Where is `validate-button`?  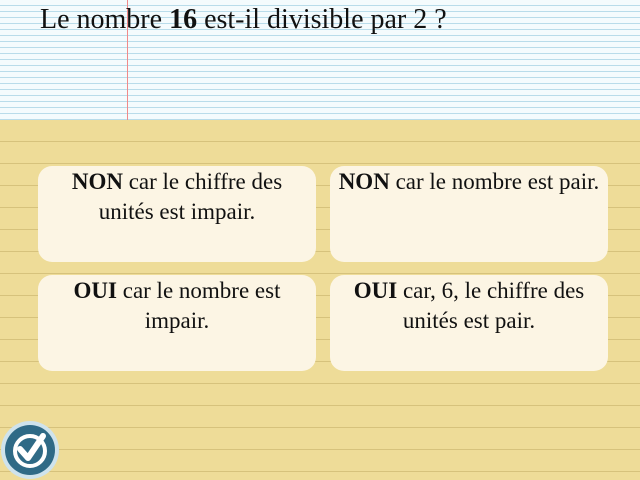
validate-button is located at coordinates (30, 450).